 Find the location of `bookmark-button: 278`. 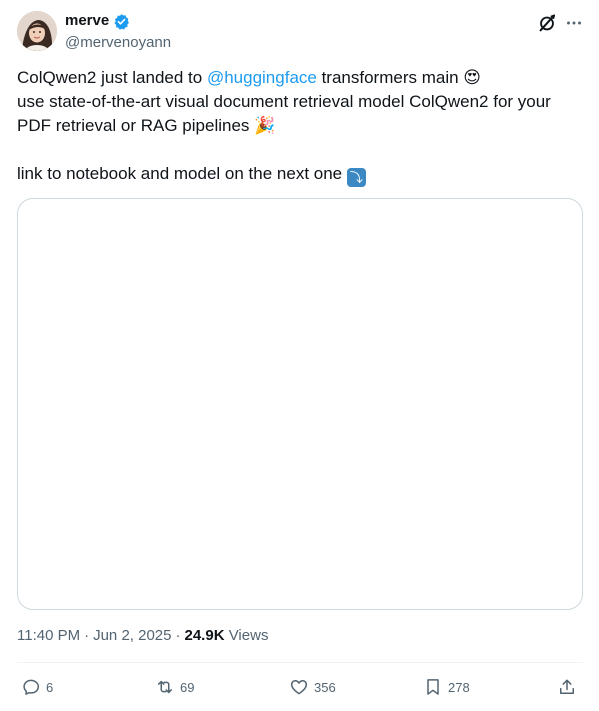

bookmark-button: 278 is located at coordinates (446, 687).